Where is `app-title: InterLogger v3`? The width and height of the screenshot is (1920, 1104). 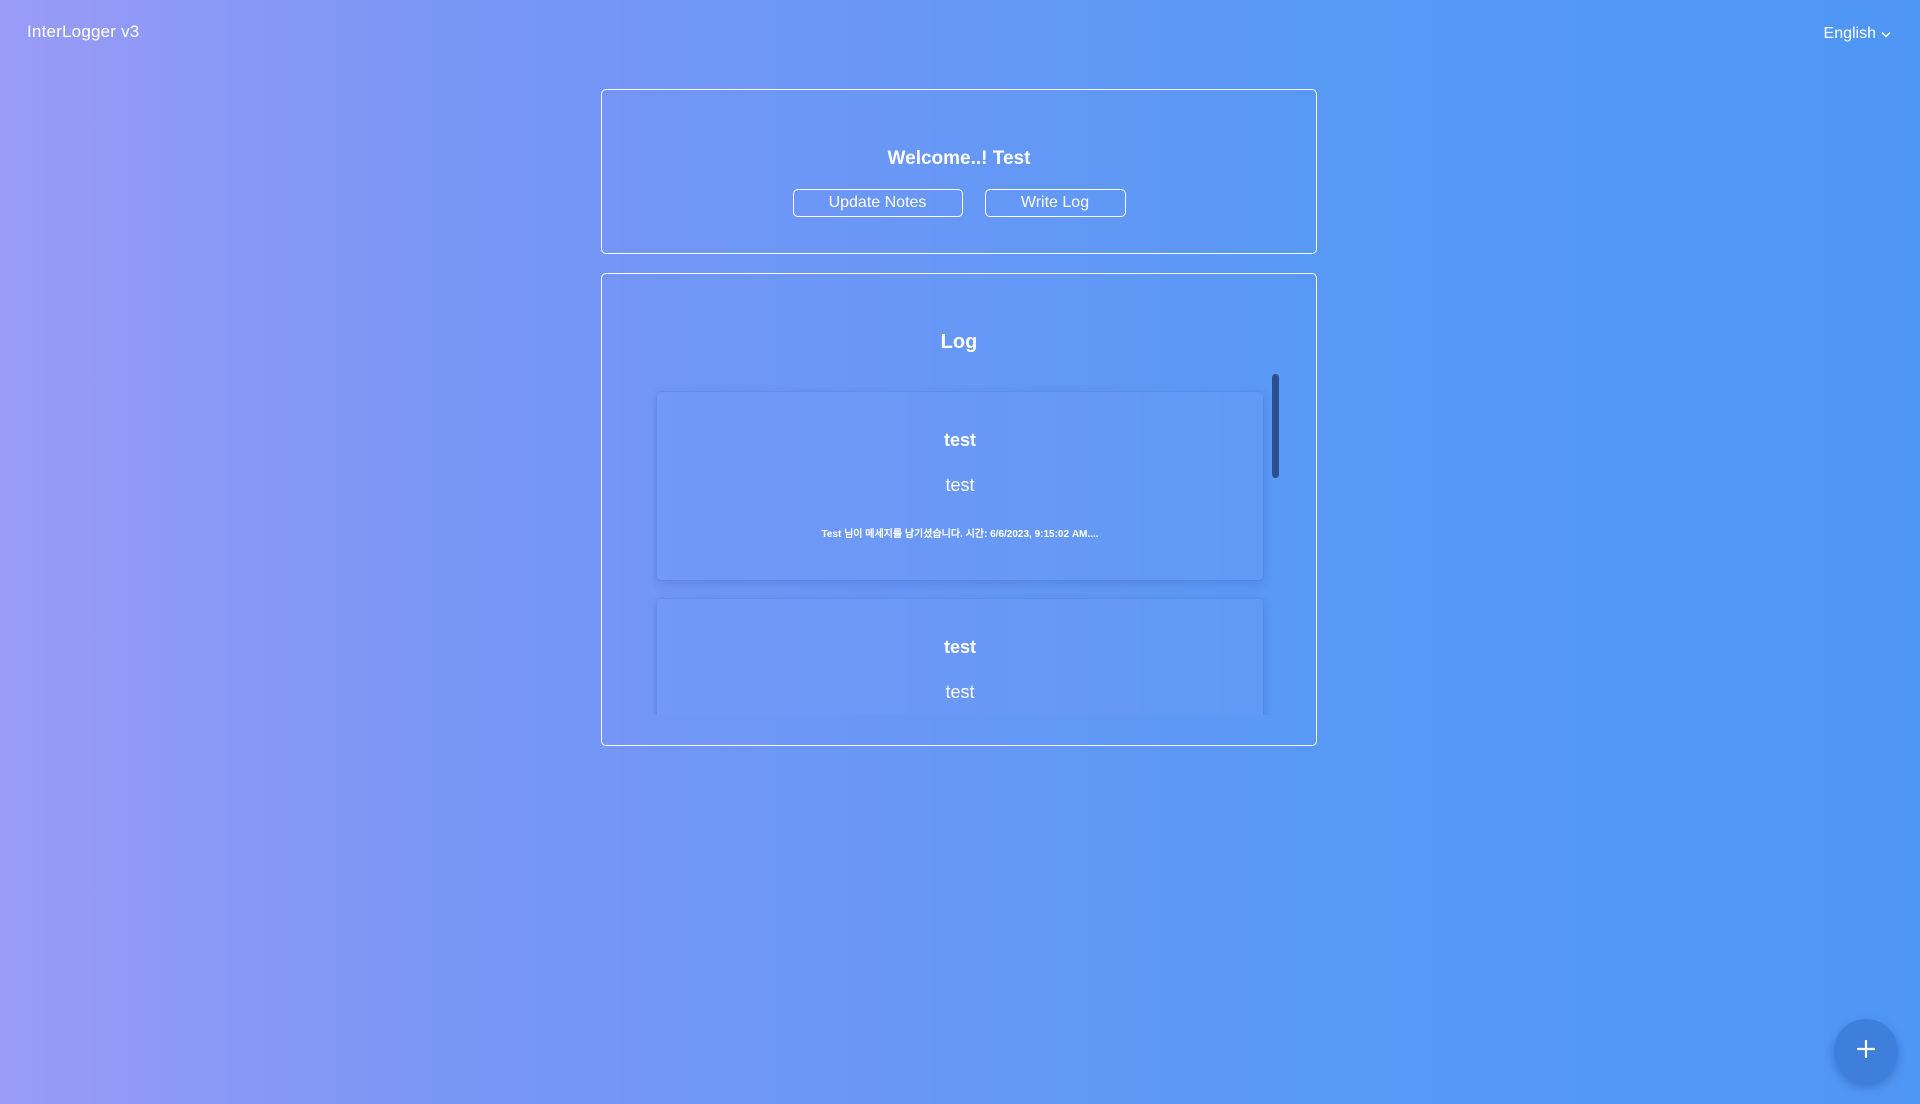
app-title: InterLogger v3 is located at coordinates (83, 31).